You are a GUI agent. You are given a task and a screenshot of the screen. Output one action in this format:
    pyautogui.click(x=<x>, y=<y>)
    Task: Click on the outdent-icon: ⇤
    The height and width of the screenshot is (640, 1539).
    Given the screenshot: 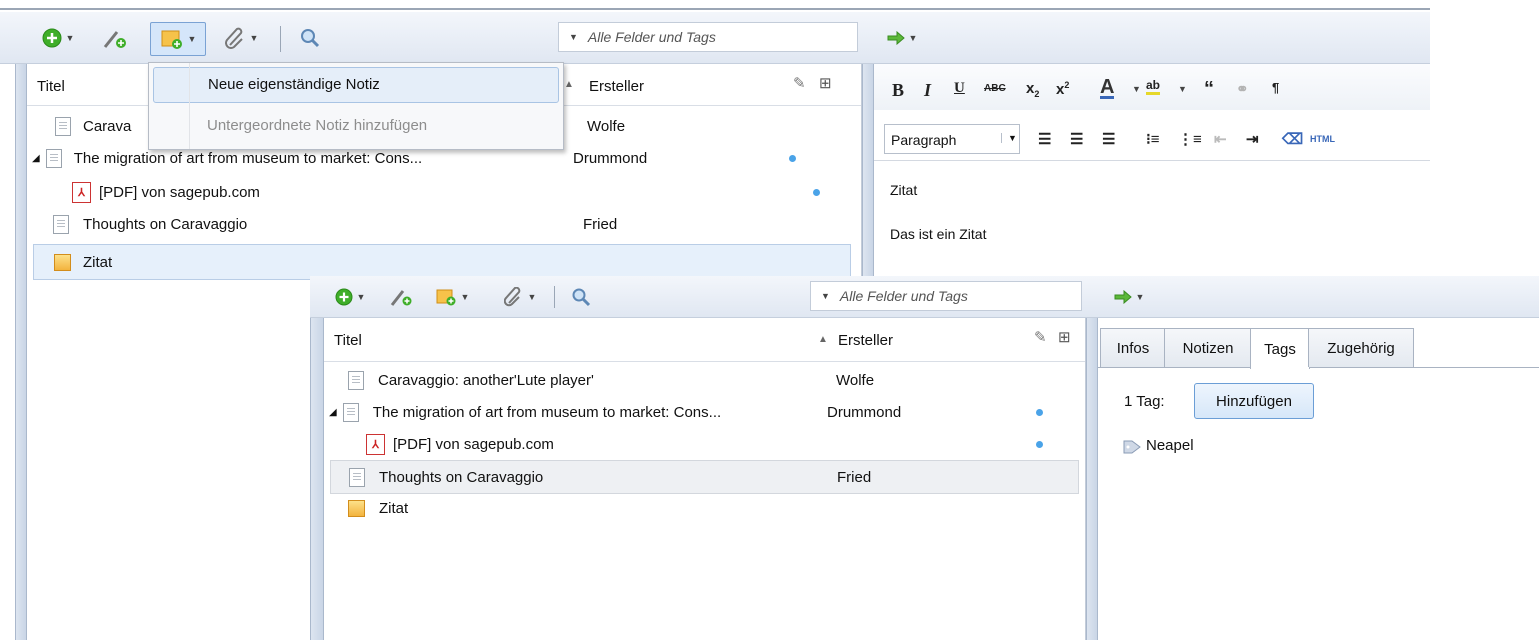 What is the action you would take?
    pyautogui.click(x=1220, y=139)
    